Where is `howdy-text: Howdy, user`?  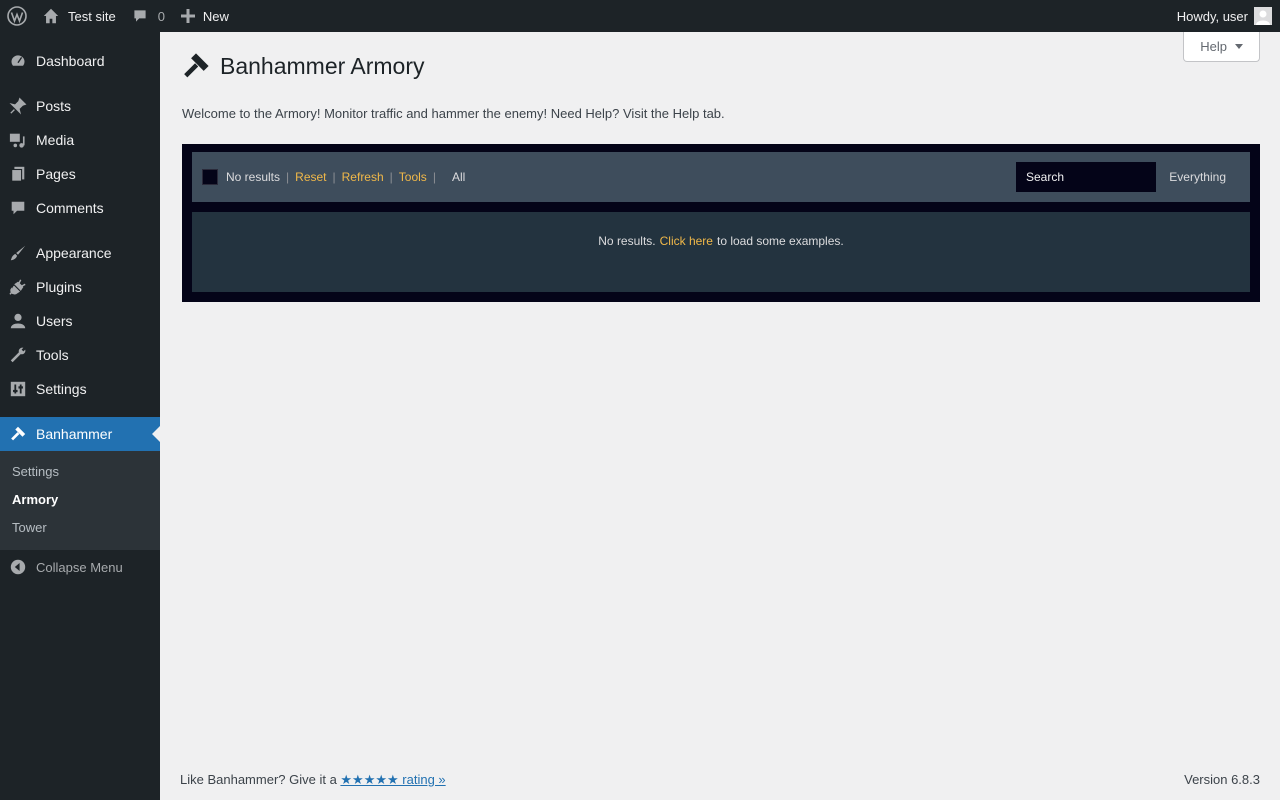 howdy-text: Howdy, user is located at coordinates (1212, 16).